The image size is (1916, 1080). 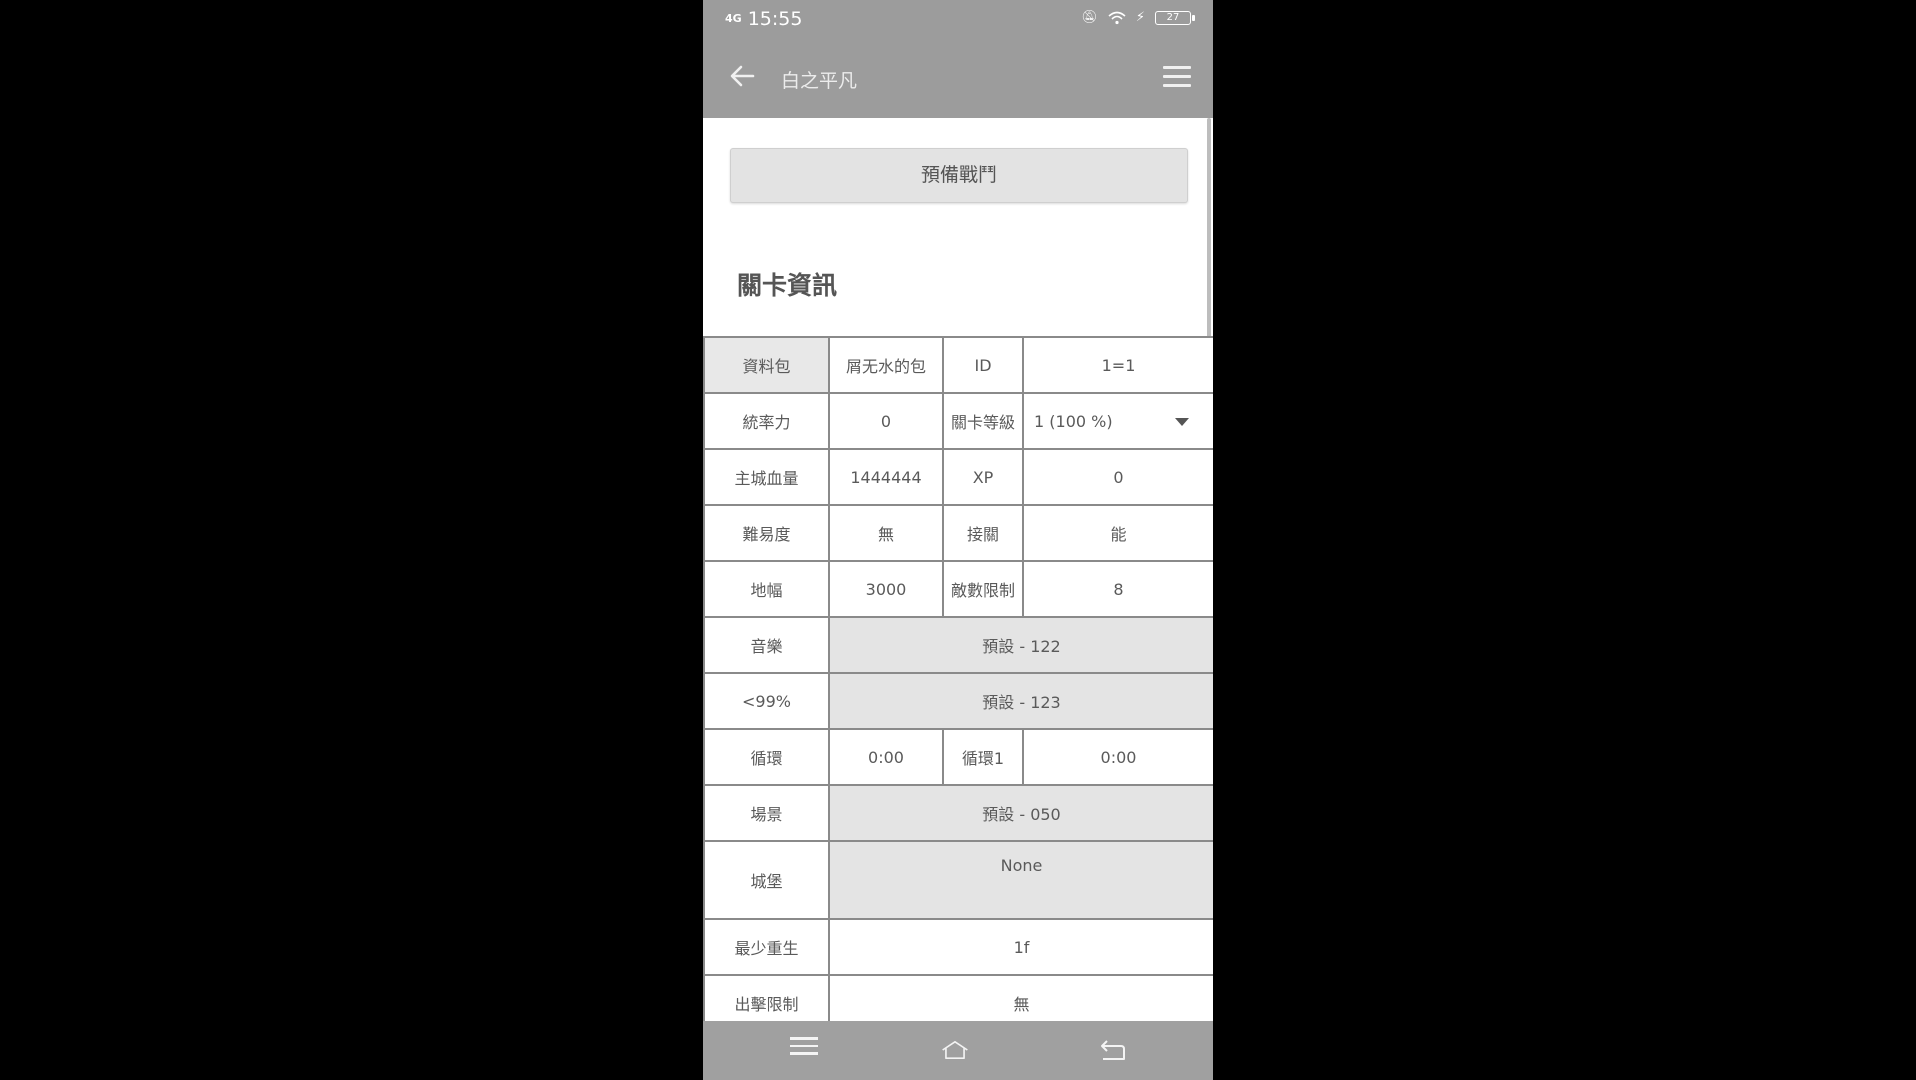 I want to click on table-row: 最少重生 1f, so click(x=958, y=947).